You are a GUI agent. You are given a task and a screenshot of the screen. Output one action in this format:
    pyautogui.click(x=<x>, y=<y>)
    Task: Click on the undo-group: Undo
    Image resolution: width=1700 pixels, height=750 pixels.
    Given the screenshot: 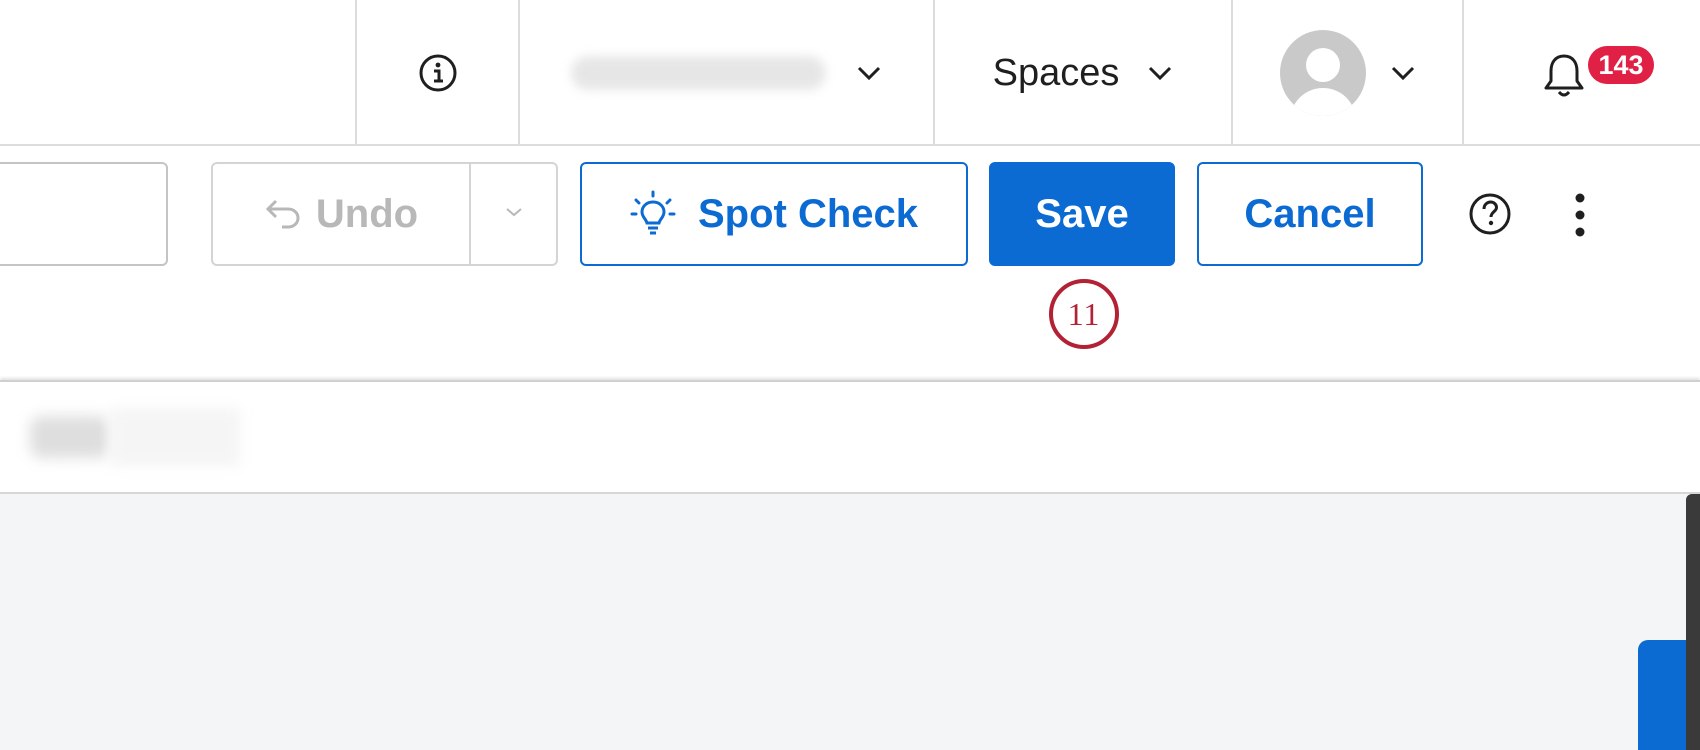 What is the action you would take?
    pyautogui.click(x=384, y=214)
    